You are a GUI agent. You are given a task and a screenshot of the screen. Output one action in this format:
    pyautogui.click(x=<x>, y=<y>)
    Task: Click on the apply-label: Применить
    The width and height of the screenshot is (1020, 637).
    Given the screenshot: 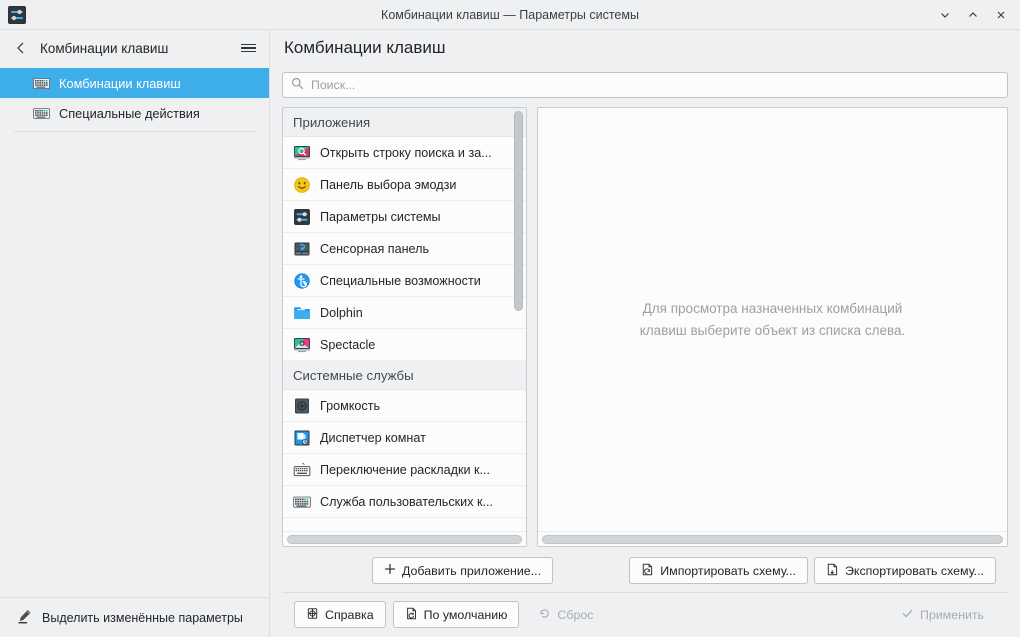 What is the action you would take?
    pyautogui.click(x=951, y=614)
    